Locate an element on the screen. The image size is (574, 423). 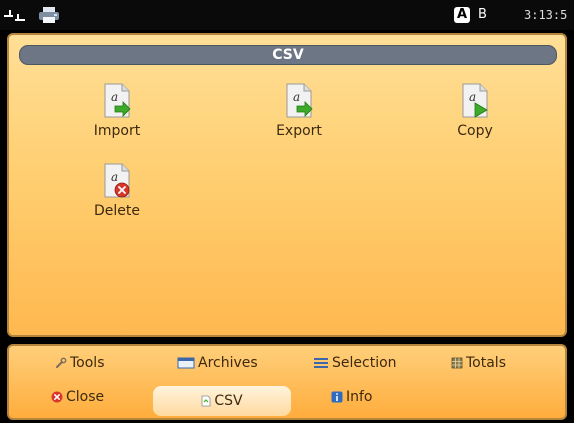
menu-archives: Archives is located at coordinates (217, 368).